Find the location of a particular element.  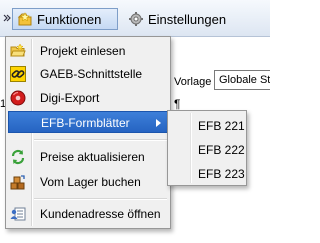

gear-icon is located at coordinates (136, 19).